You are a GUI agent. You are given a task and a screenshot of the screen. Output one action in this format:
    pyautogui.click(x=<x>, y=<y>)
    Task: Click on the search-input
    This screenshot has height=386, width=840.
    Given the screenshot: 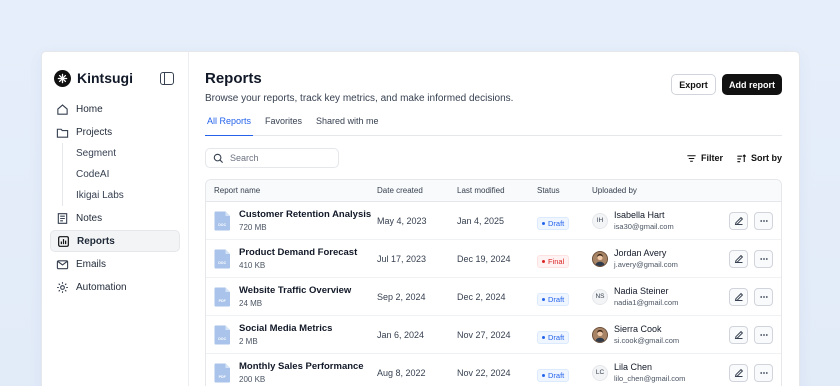 What is the action you would take?
    pyautogui.click(x=280, y=158)
    